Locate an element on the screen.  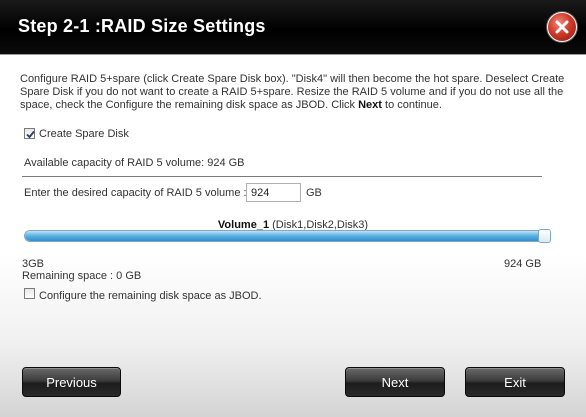
close-icon is located at coordinates (562, 27).